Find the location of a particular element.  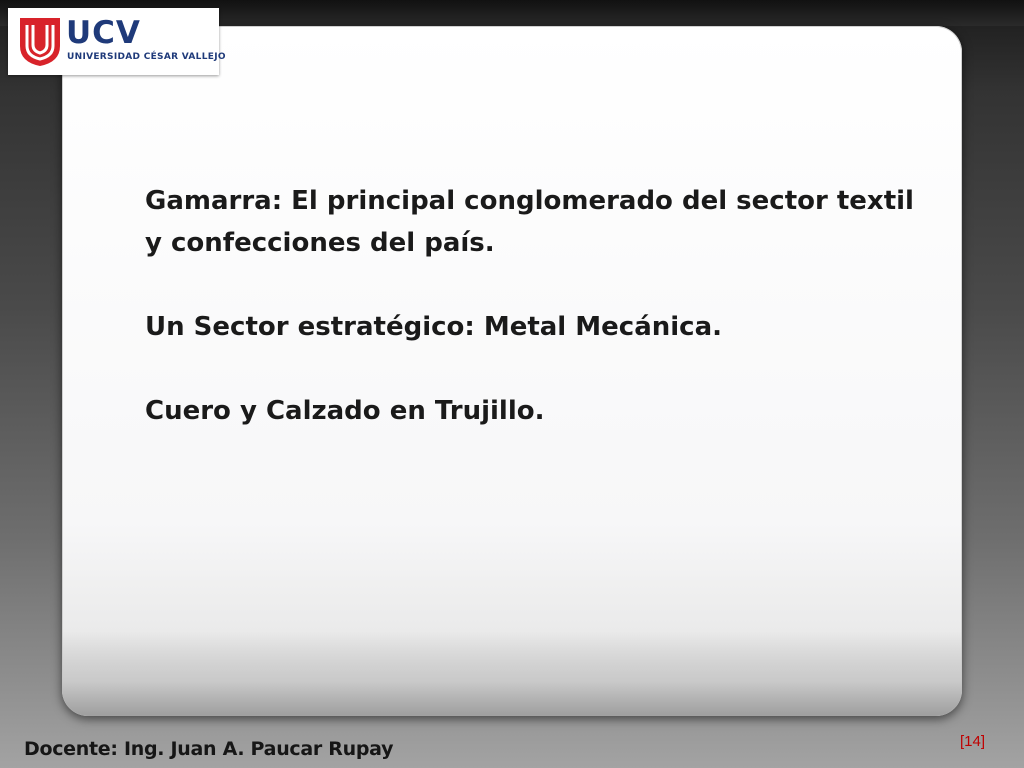

ucv-shield-icon is located at coordinates (40, 42).